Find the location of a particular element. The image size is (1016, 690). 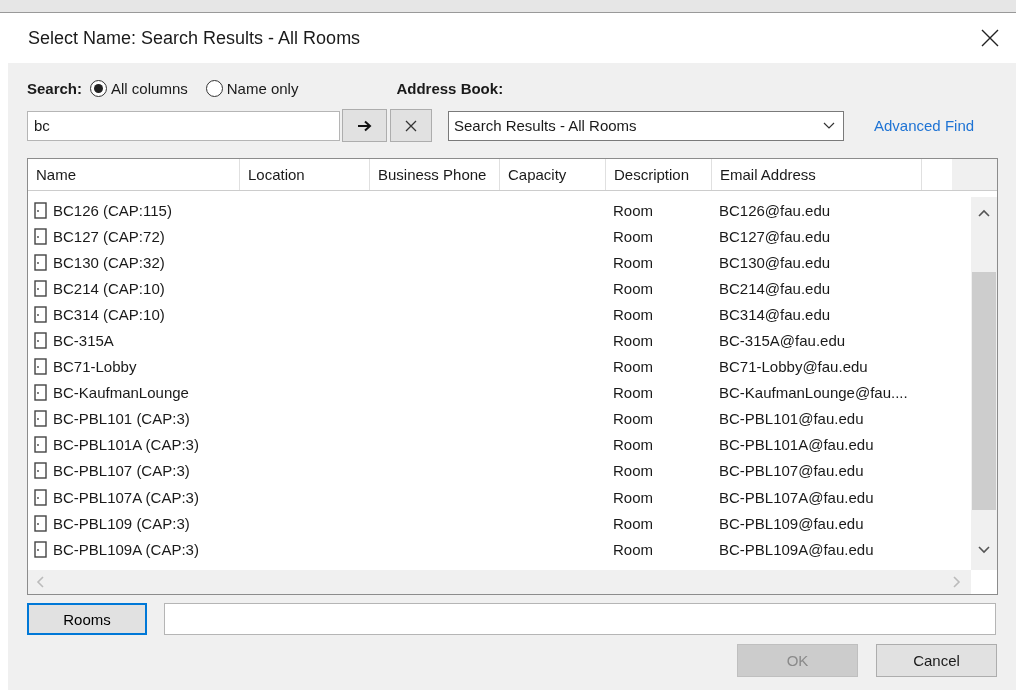

column-header: Description is located at coordinates (659, 174).